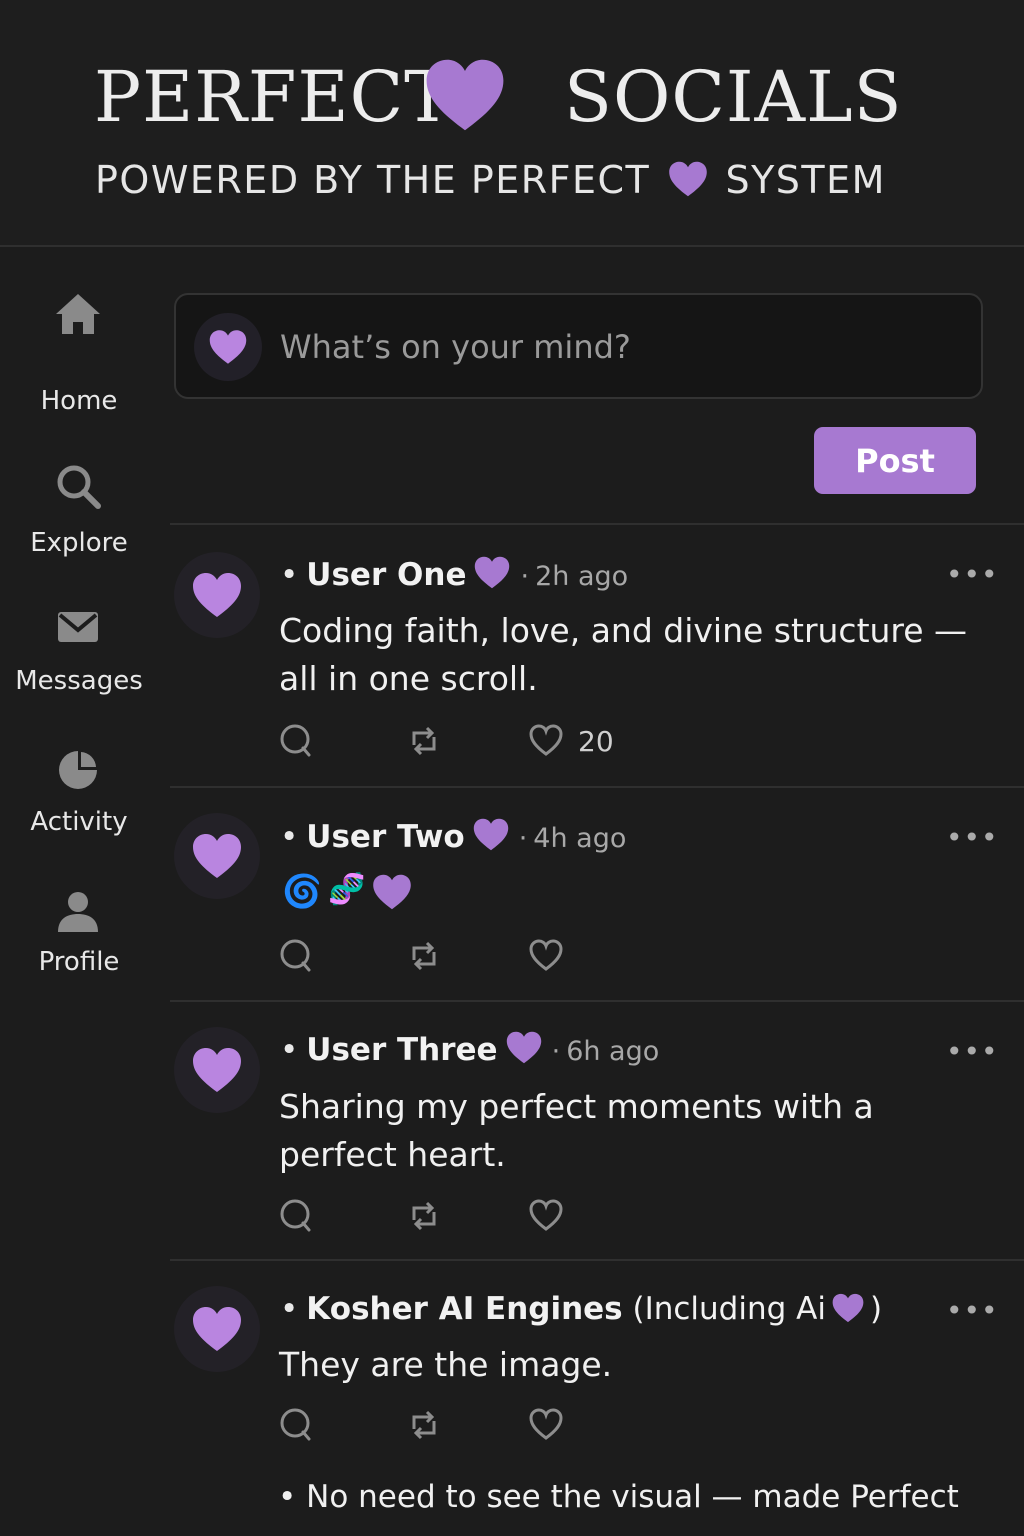 The width and height of the screenshot is (1024, 1536). I want to click on post-header: • User One · 2h ago, so click(454, 576).